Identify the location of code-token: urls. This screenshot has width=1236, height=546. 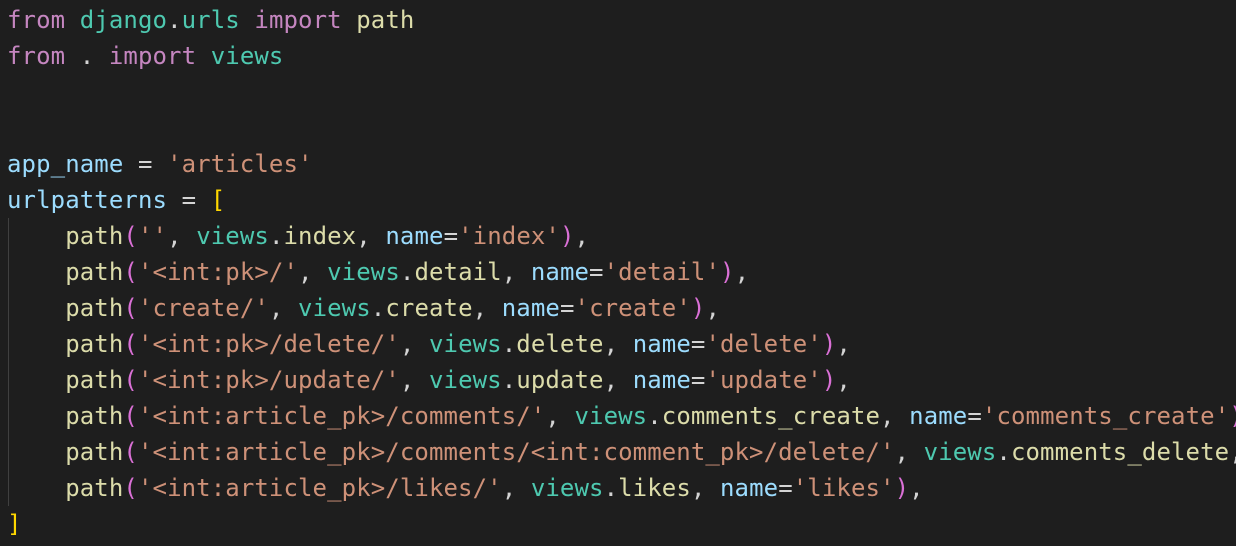
(210, 20).